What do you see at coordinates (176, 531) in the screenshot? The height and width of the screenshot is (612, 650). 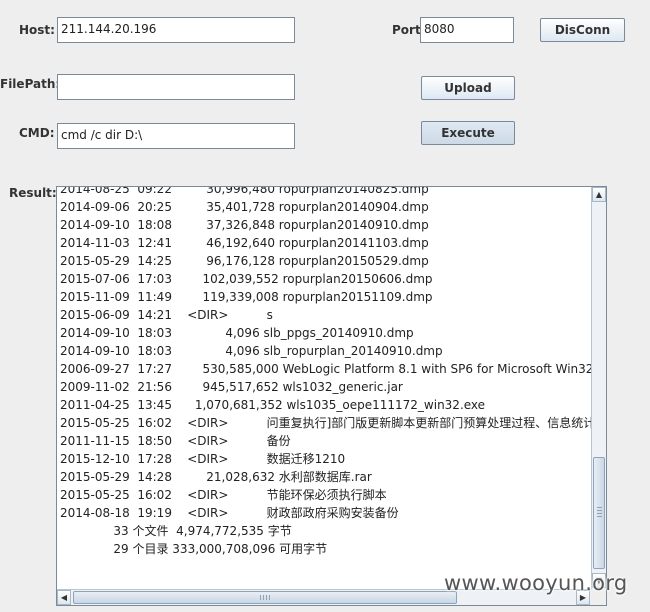 I see `result-line: 33 个文件 4,974,772,535 字节` at bounding box center [176, 531].